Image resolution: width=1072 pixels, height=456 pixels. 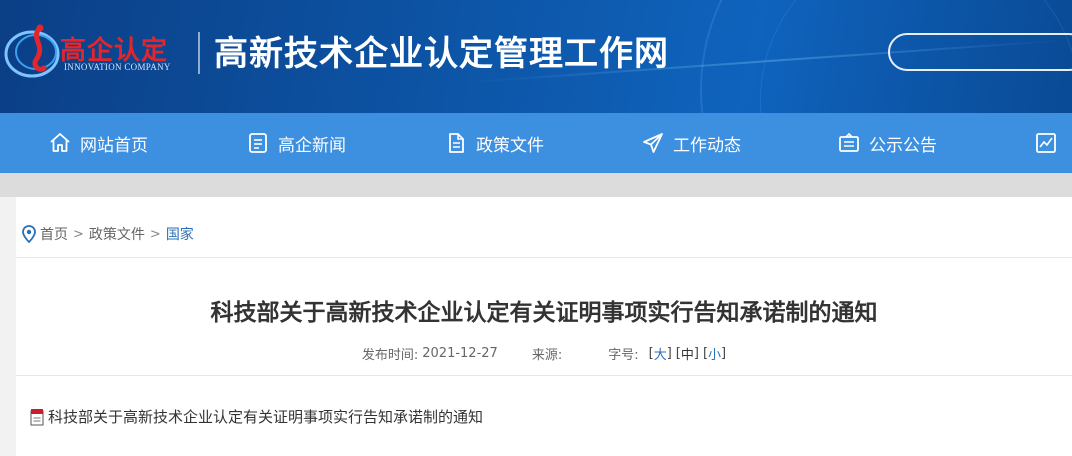 What do you see at coordinates (114, 145) in the screenshot?
I see `nav-item-label: 网站首页` at bounding box center [114, 145].